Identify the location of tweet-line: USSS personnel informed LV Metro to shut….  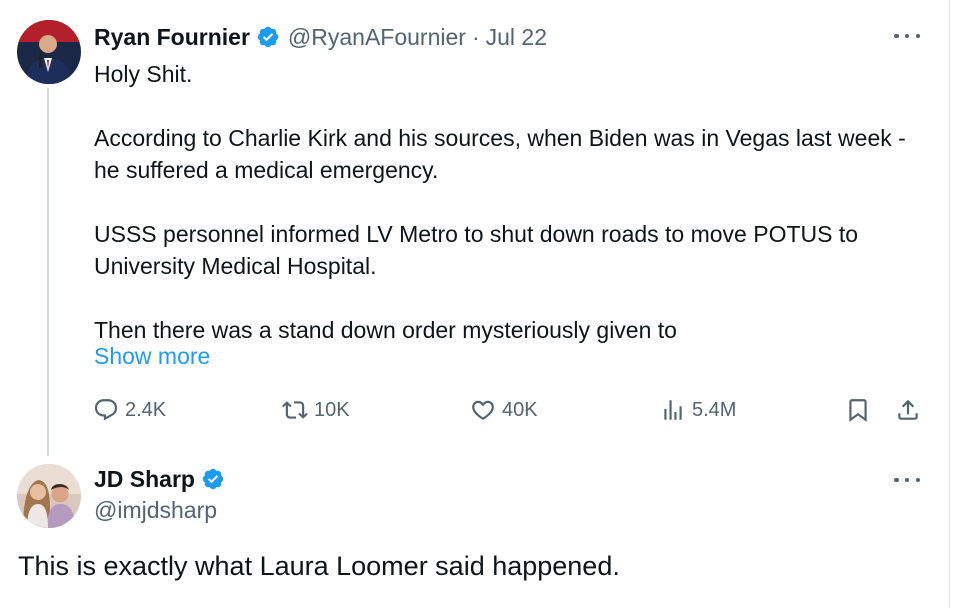
(476, 250).